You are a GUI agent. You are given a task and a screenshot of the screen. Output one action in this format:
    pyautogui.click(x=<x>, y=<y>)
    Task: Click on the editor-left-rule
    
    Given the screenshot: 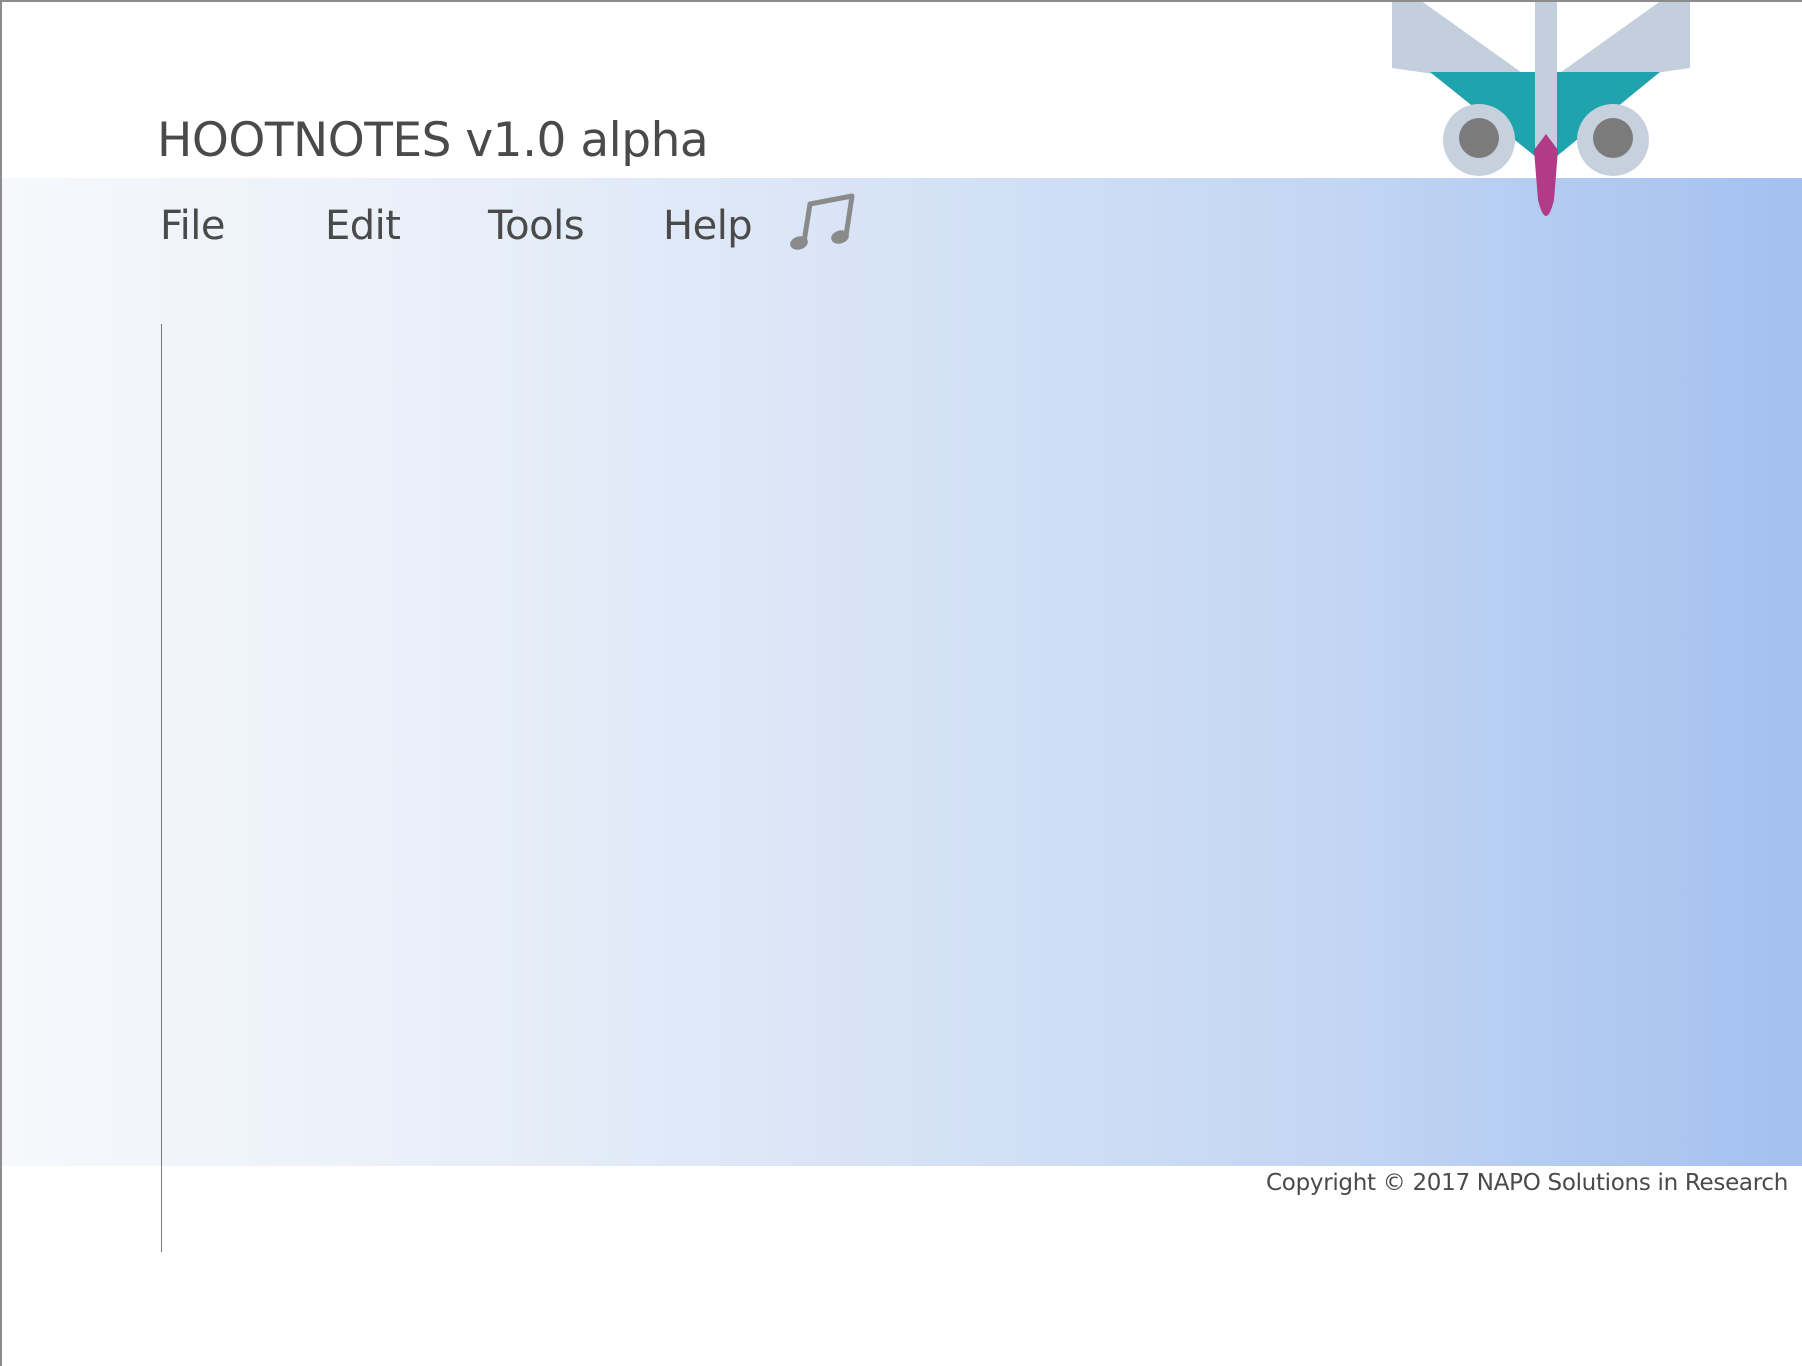 What is the action you would take?
    pyautogui.click(x=161, y=788)
    